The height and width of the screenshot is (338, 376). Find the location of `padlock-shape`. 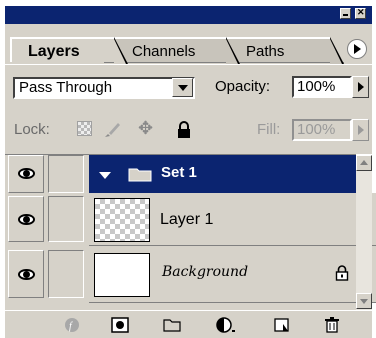

padlock-shape is located at coordinates (342, 273).